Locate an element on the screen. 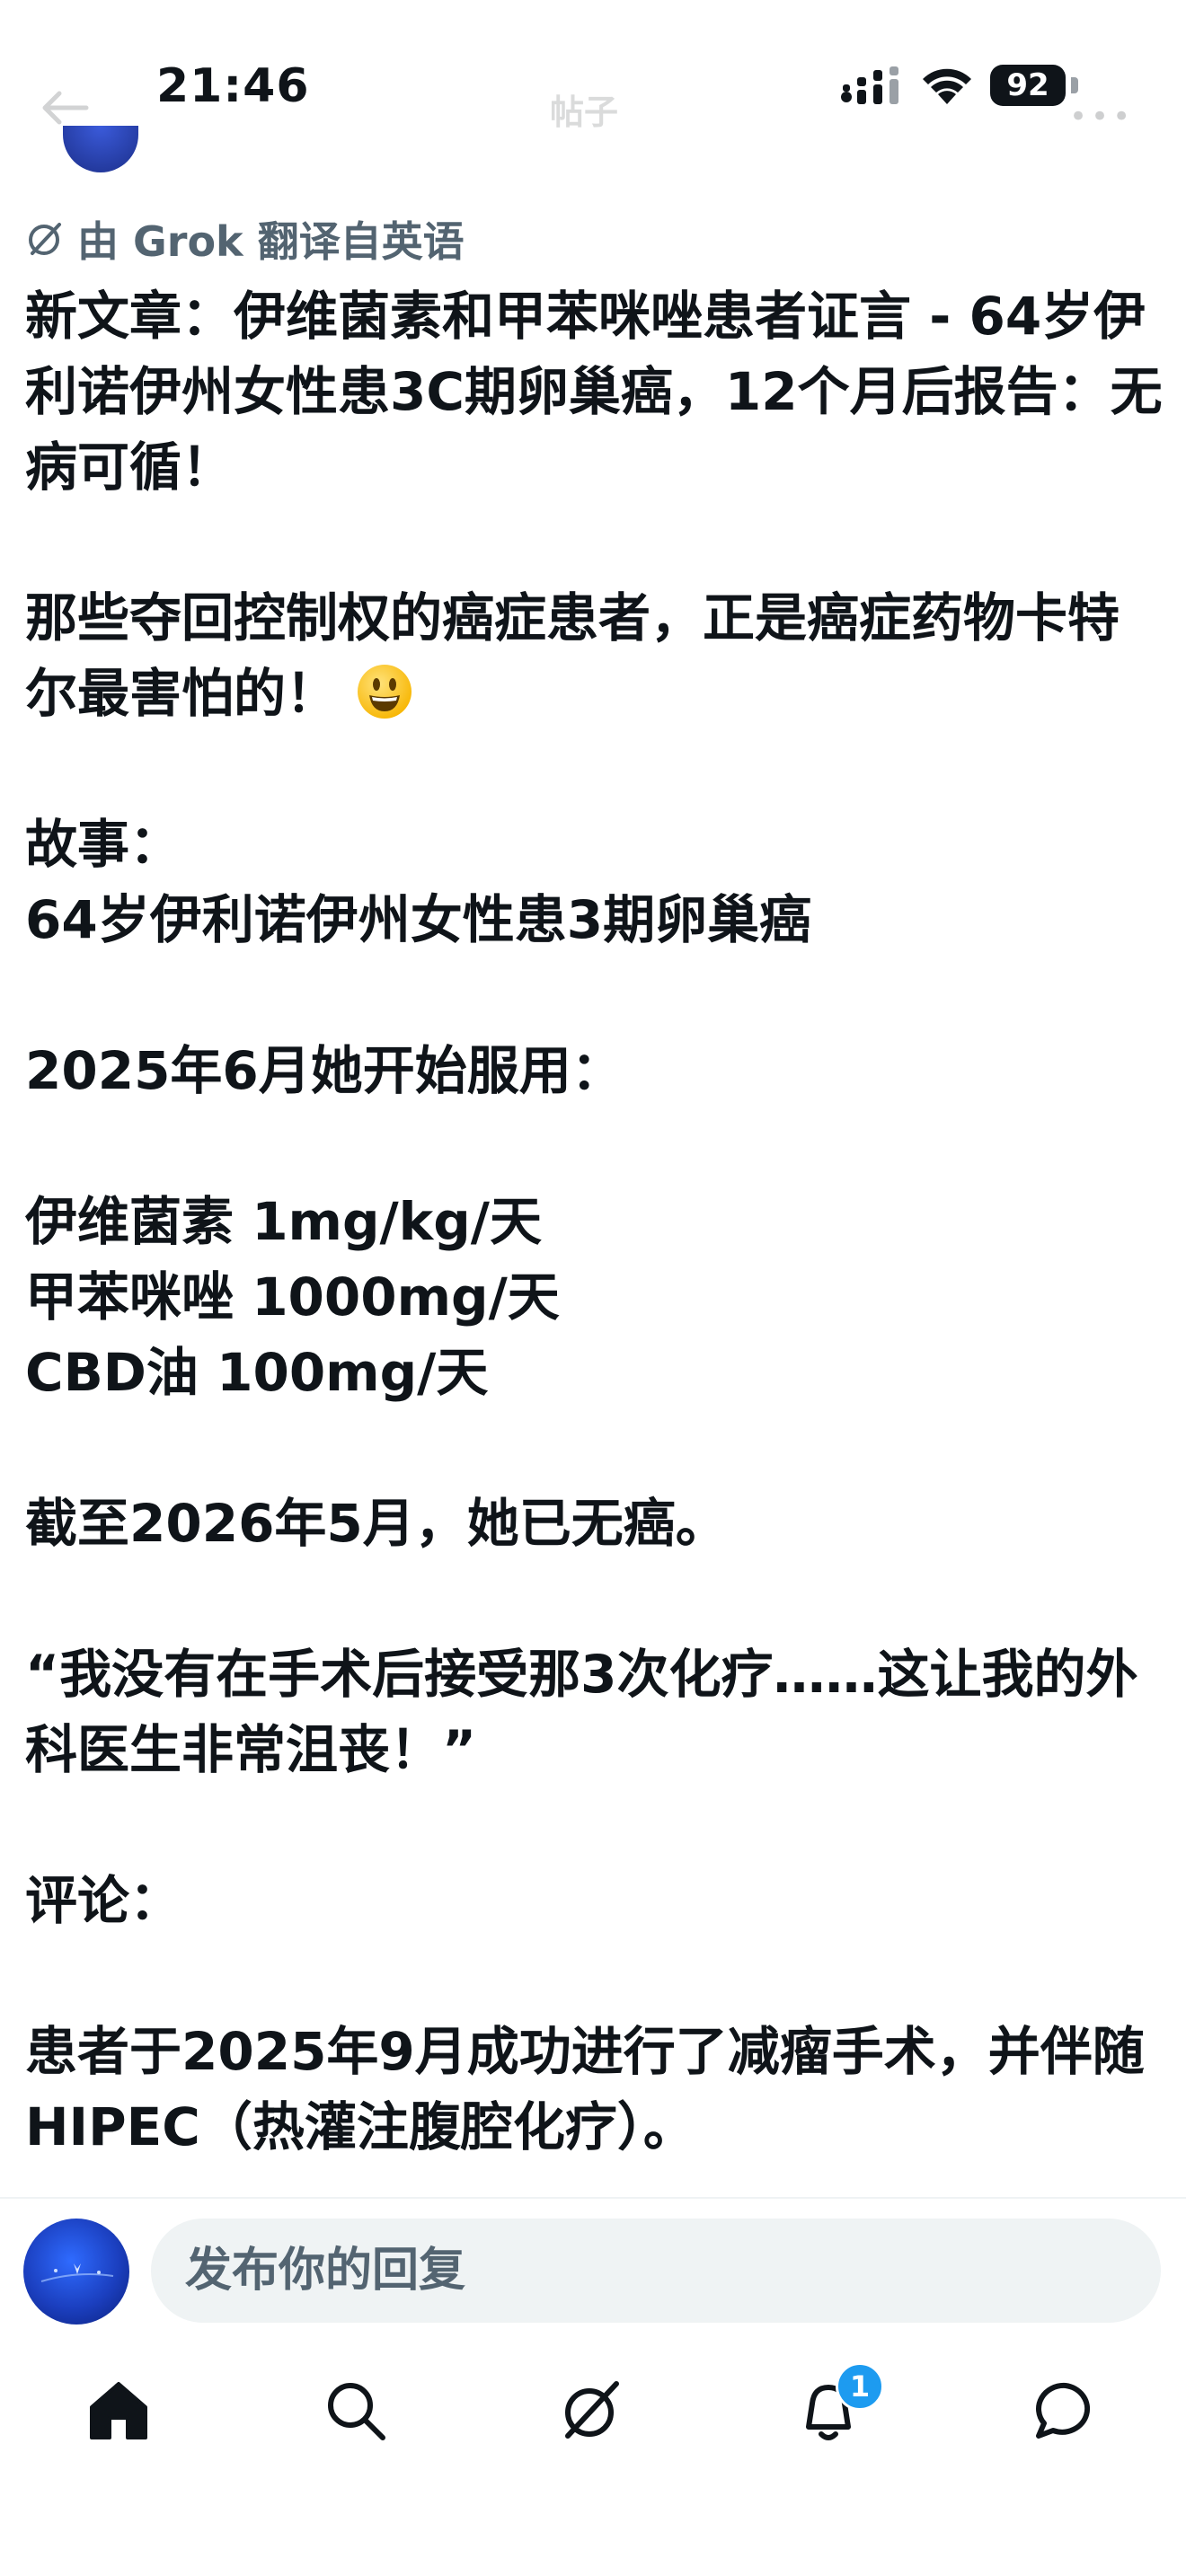  tab-messages is located at coordinates (1065, 2411).